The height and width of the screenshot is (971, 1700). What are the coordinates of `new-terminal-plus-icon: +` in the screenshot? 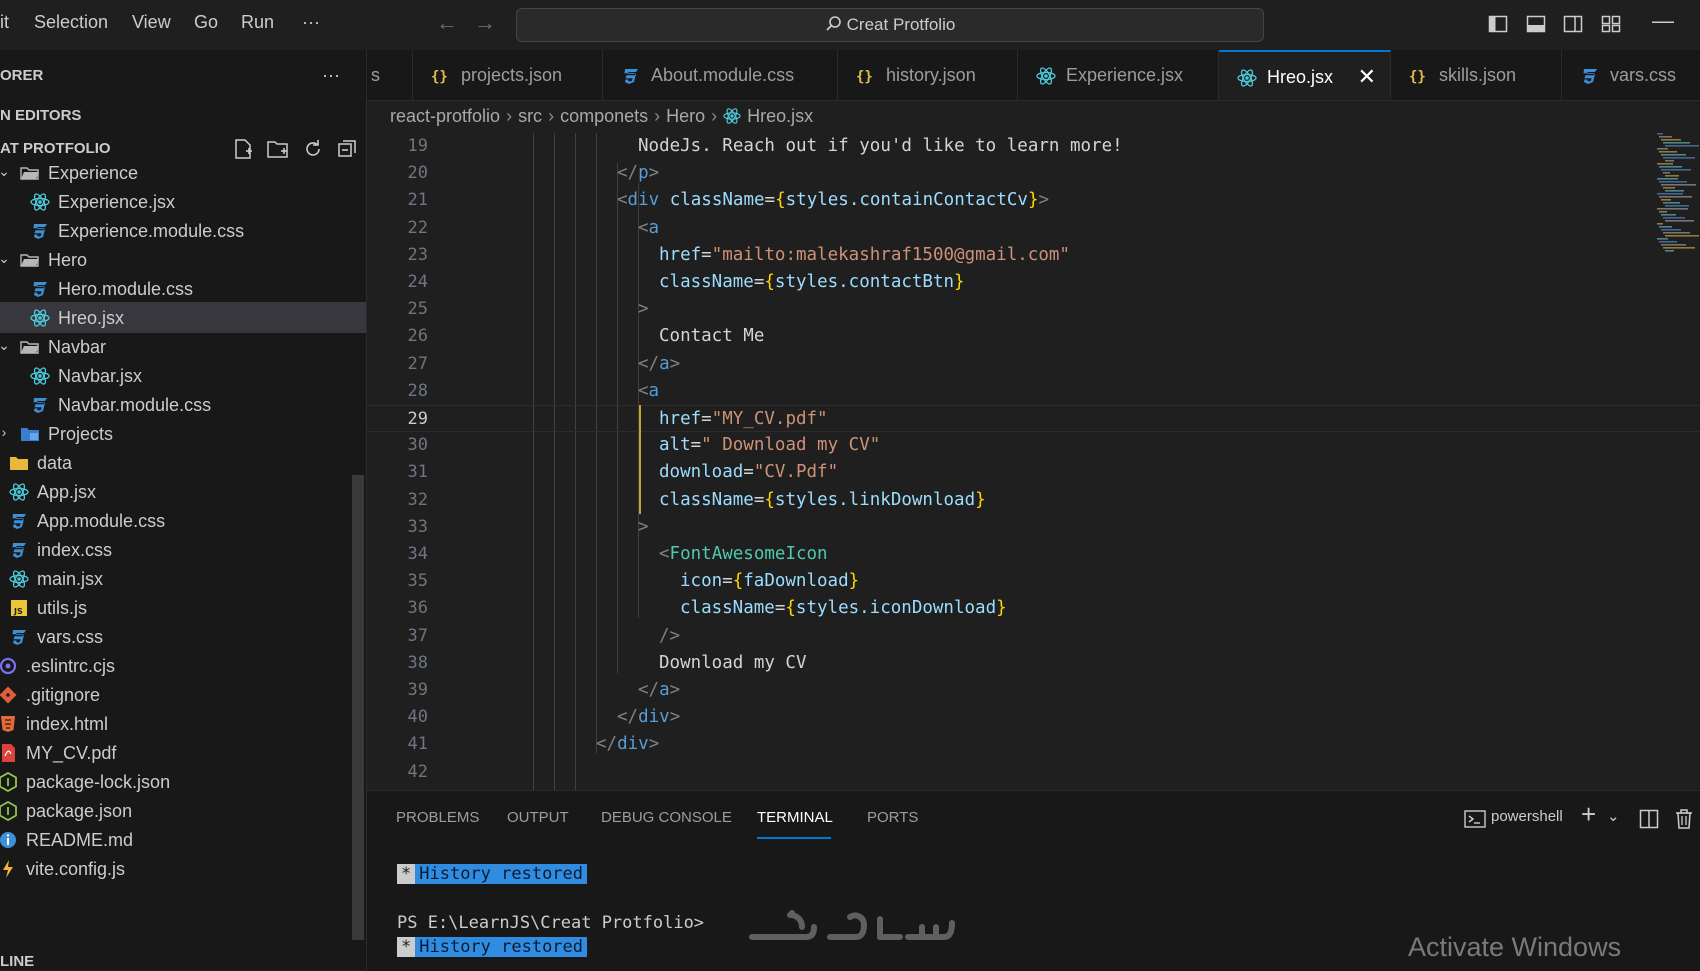 It's located at (1588, 814).